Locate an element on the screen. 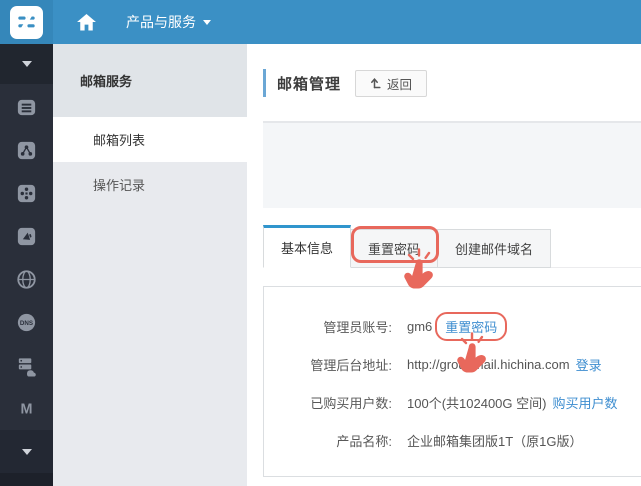 The image size is (641, 486). buy-users-link: 购买用户数 is located at coordinates (584, 402).